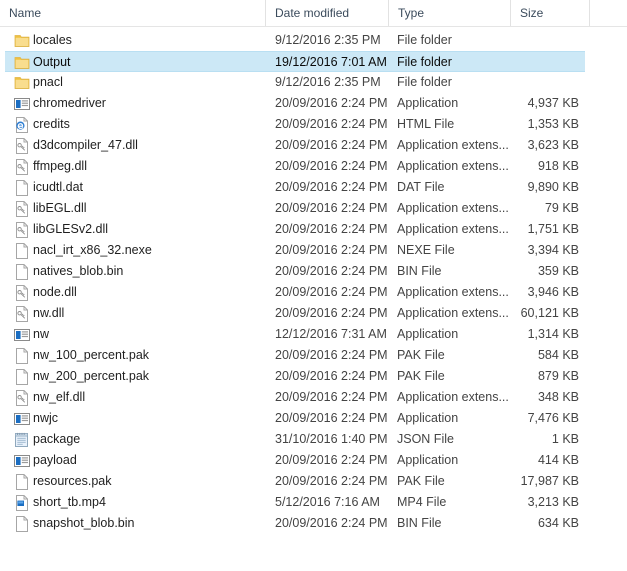 The height and width of the screenshot is (571, 627). Describe the element at coordinates (419, 523) in the screenshot. I see `file-type-cell: BIN File` at that location.